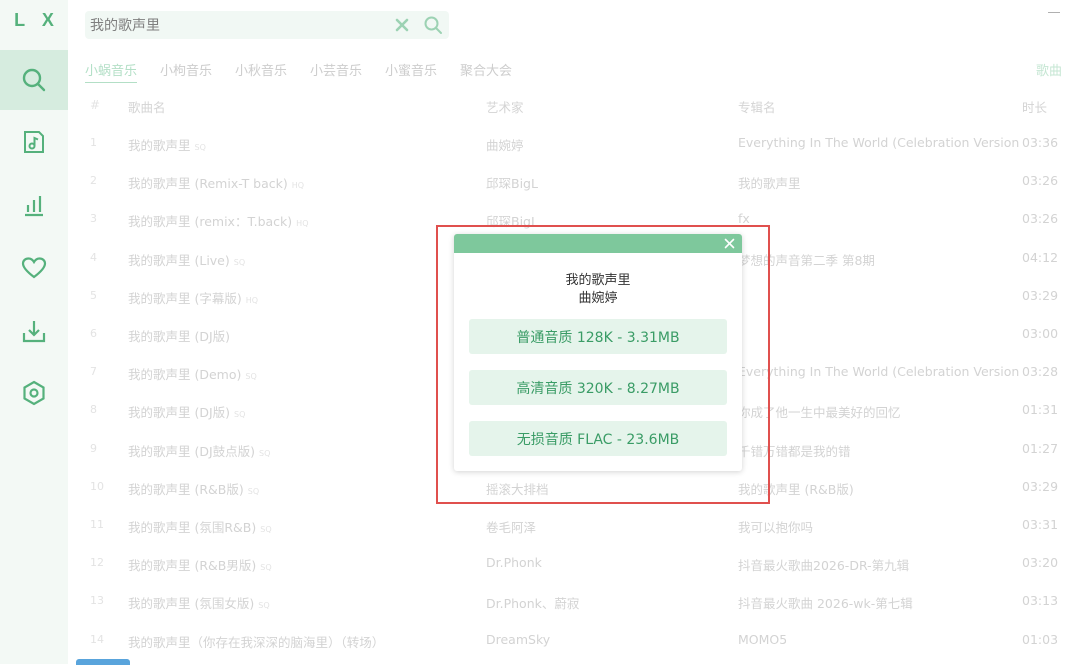 The height and width of the screenshot is (665, 1080). I want to click on sidebar-item-settings, so click(34, 393).